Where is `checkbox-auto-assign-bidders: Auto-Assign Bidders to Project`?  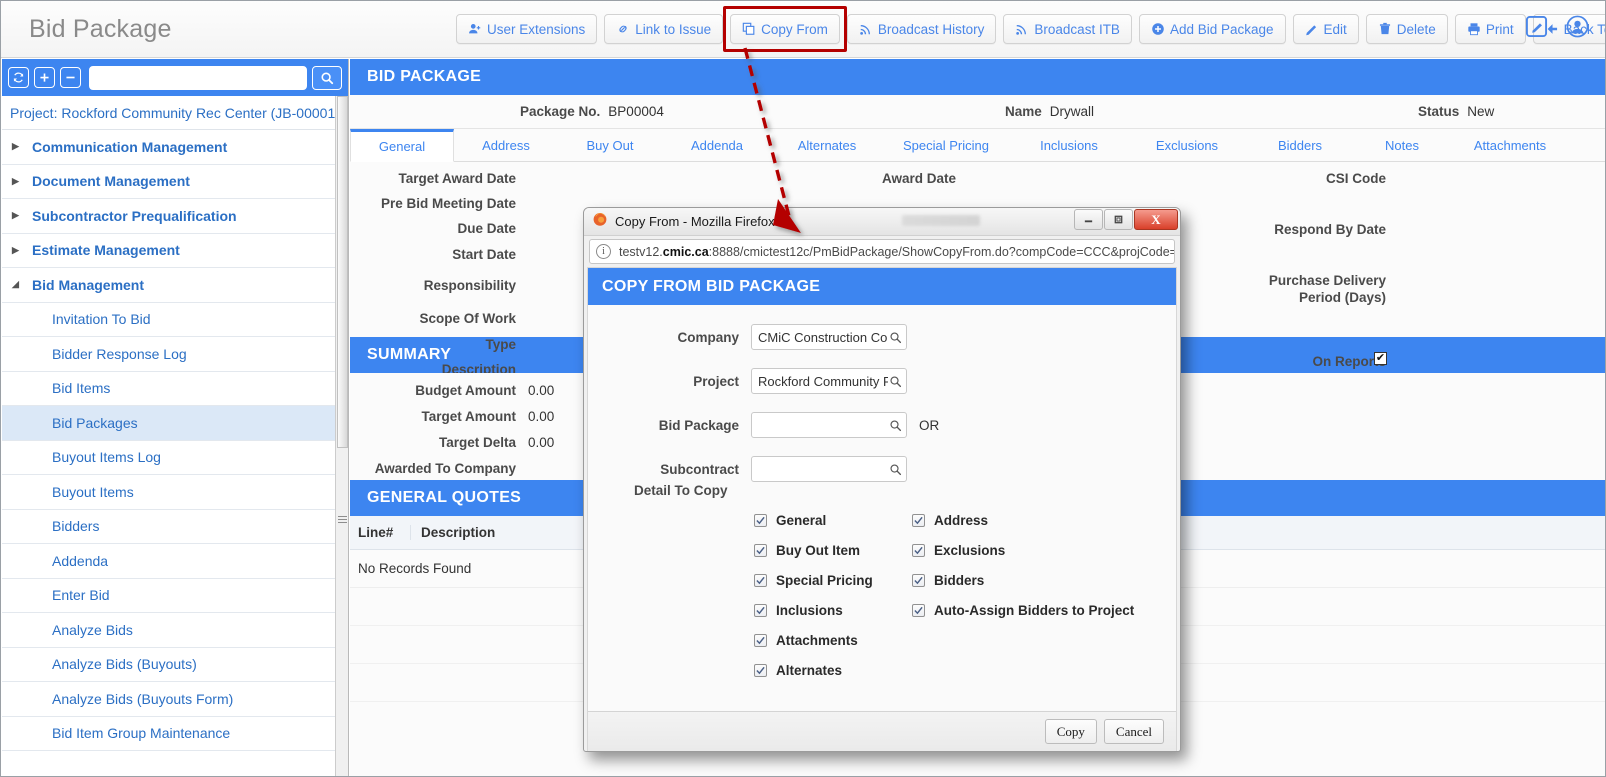
checkbox-auto-assign-bidders: Auto-Assign Bidders to Project is located at coordinates (1023, 610).